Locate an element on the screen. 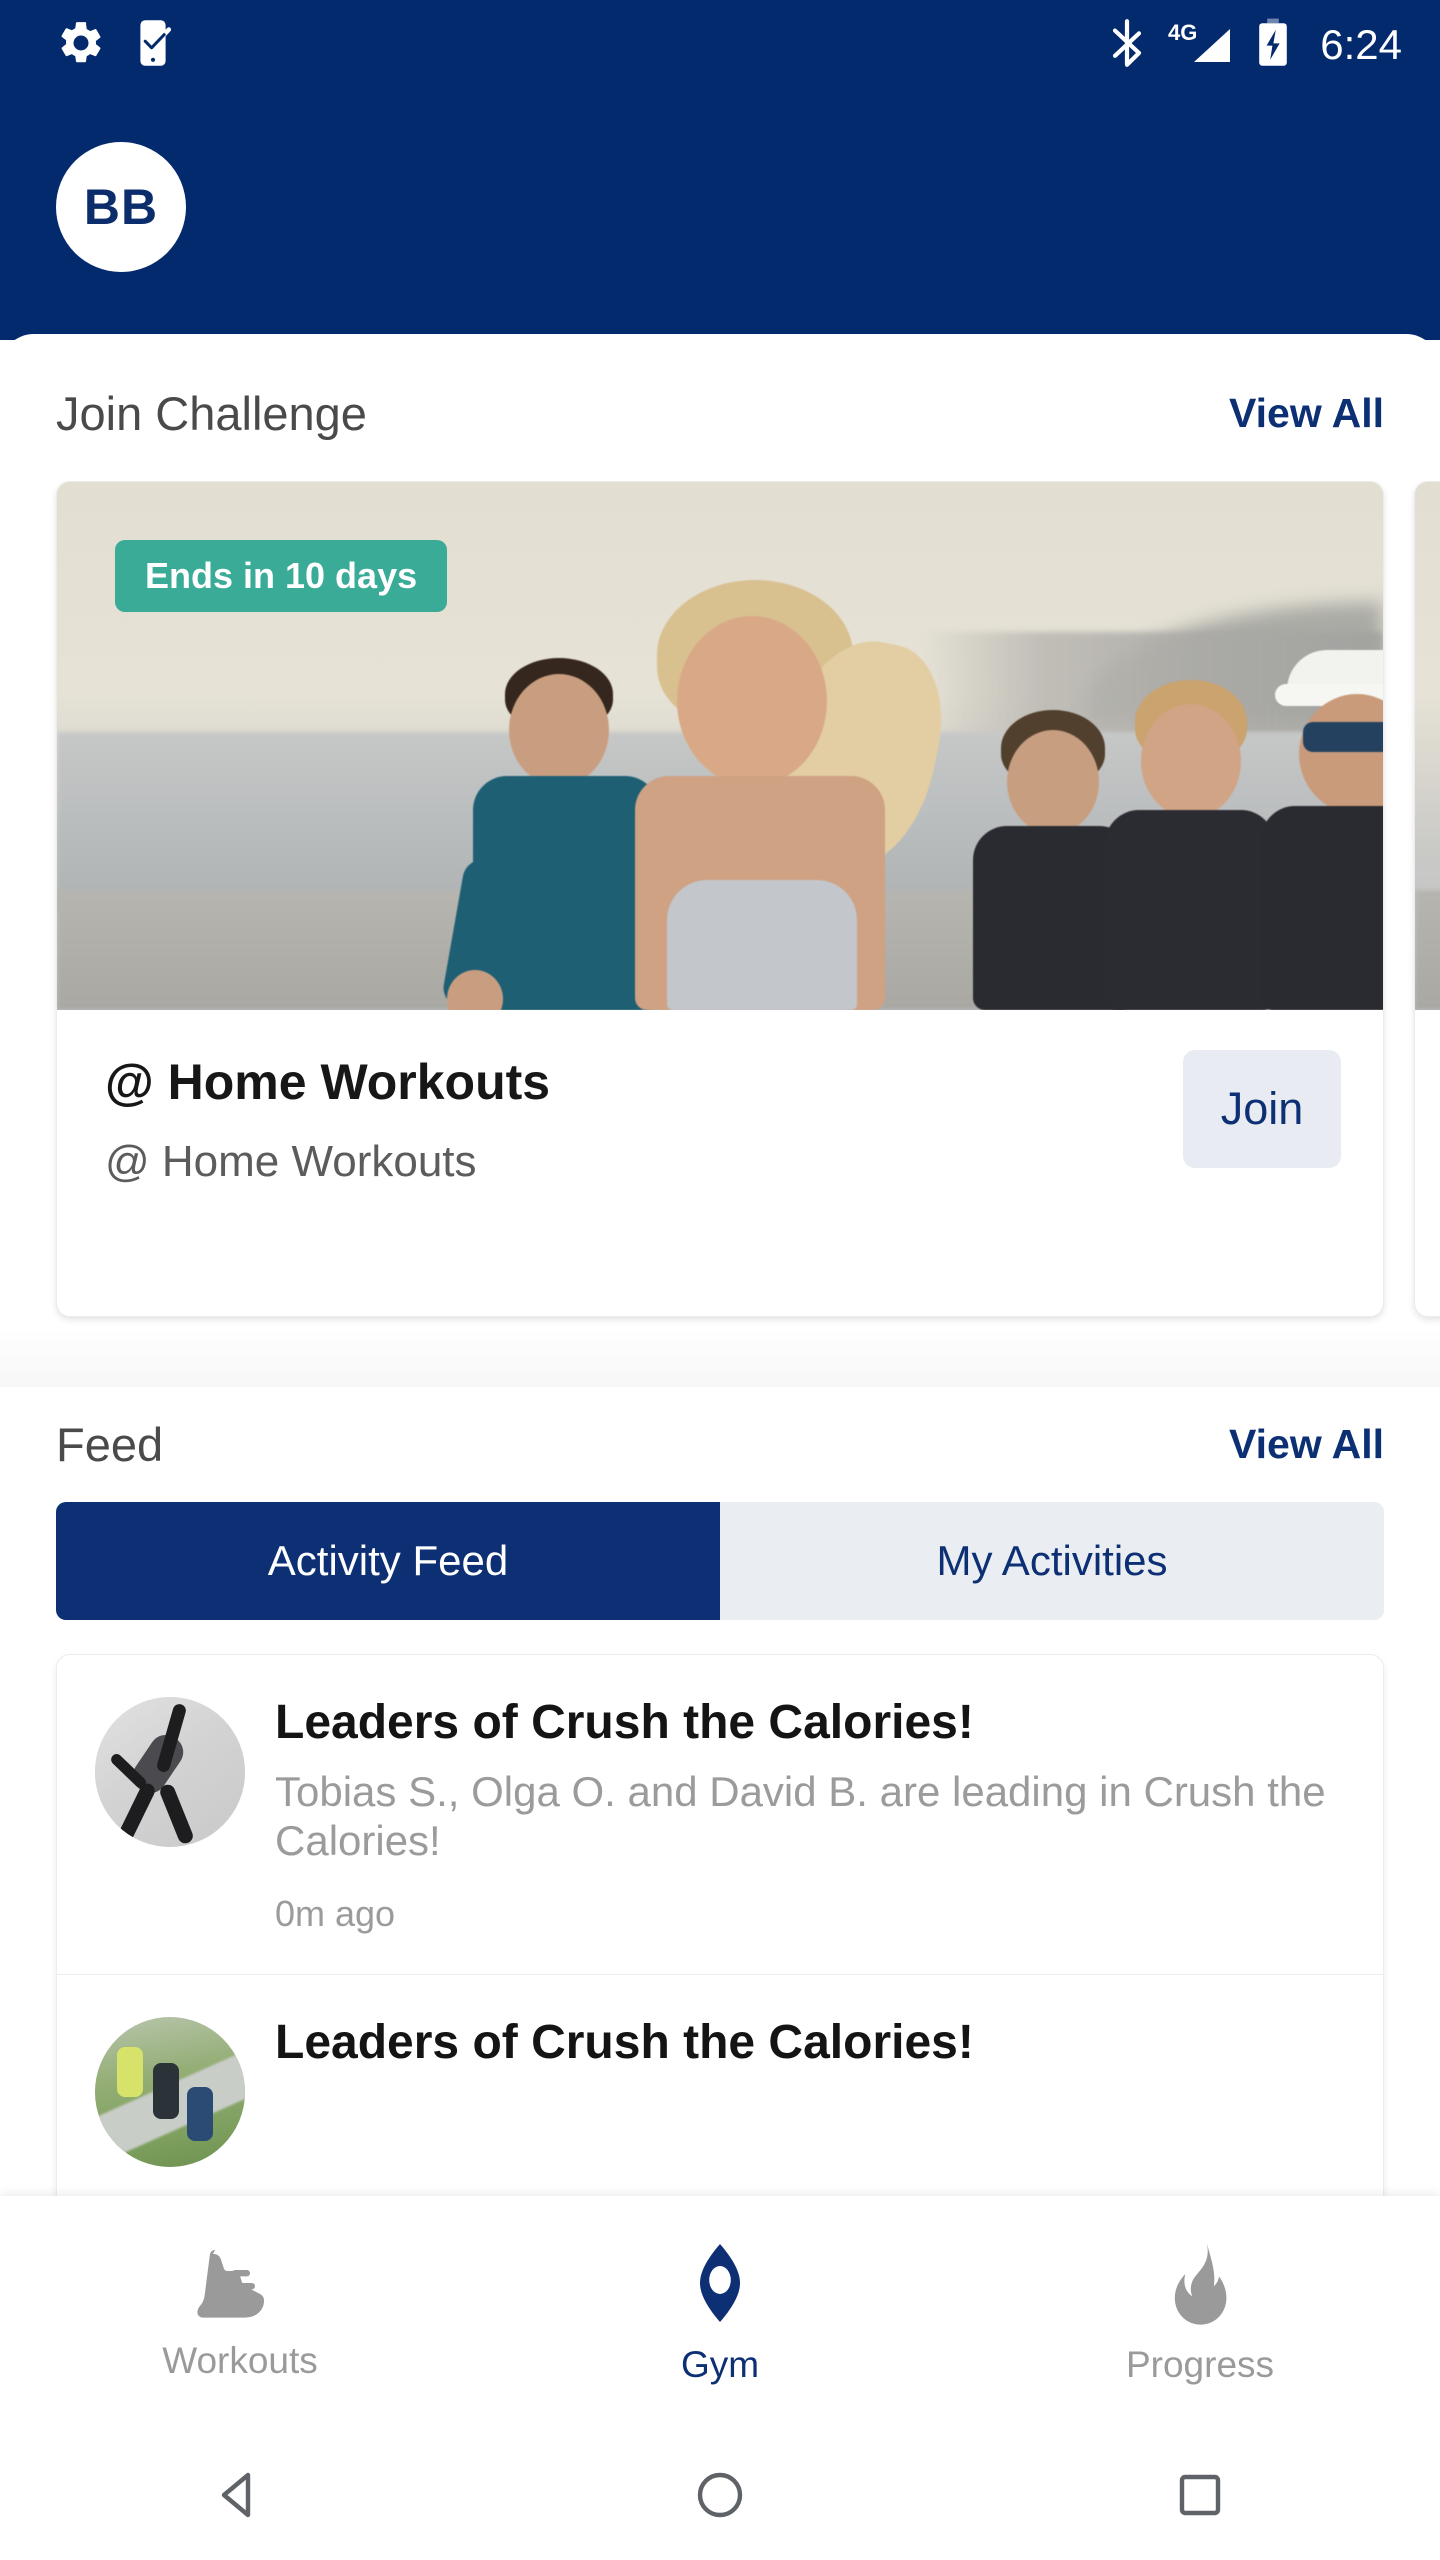  nav-item-gym: Gym is located at coordinates (720, 2313).